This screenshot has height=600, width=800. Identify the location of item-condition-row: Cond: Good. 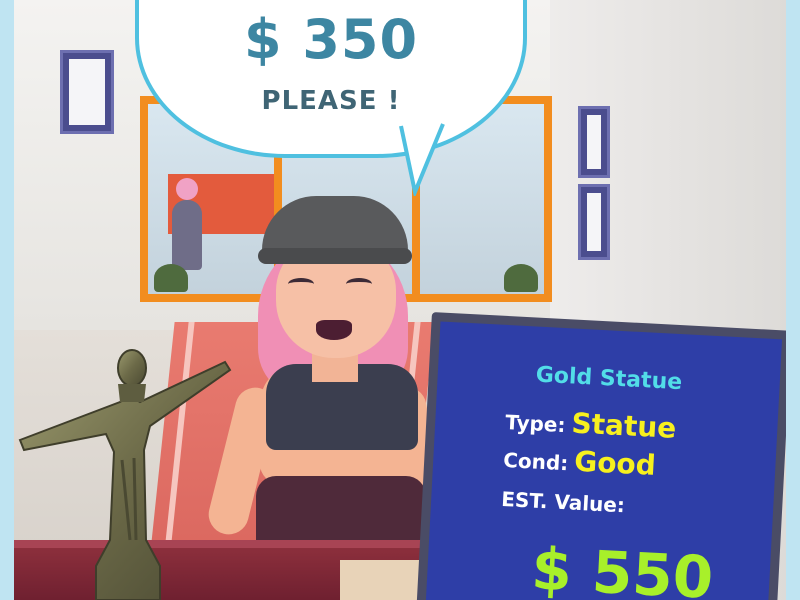
(580, 461).